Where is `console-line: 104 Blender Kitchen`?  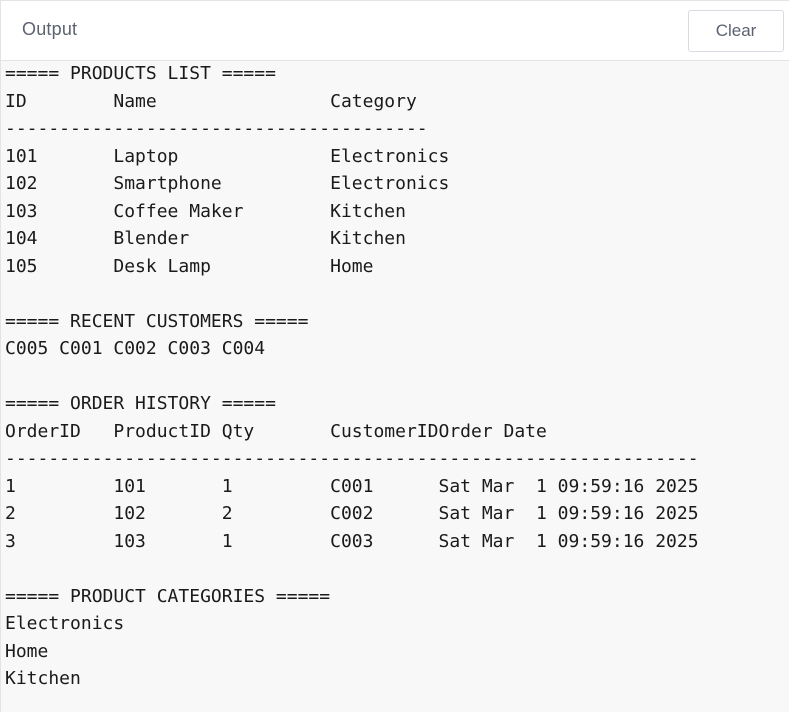 console-line: 104 Blender Kitchen is located at coordinates (205, 238).